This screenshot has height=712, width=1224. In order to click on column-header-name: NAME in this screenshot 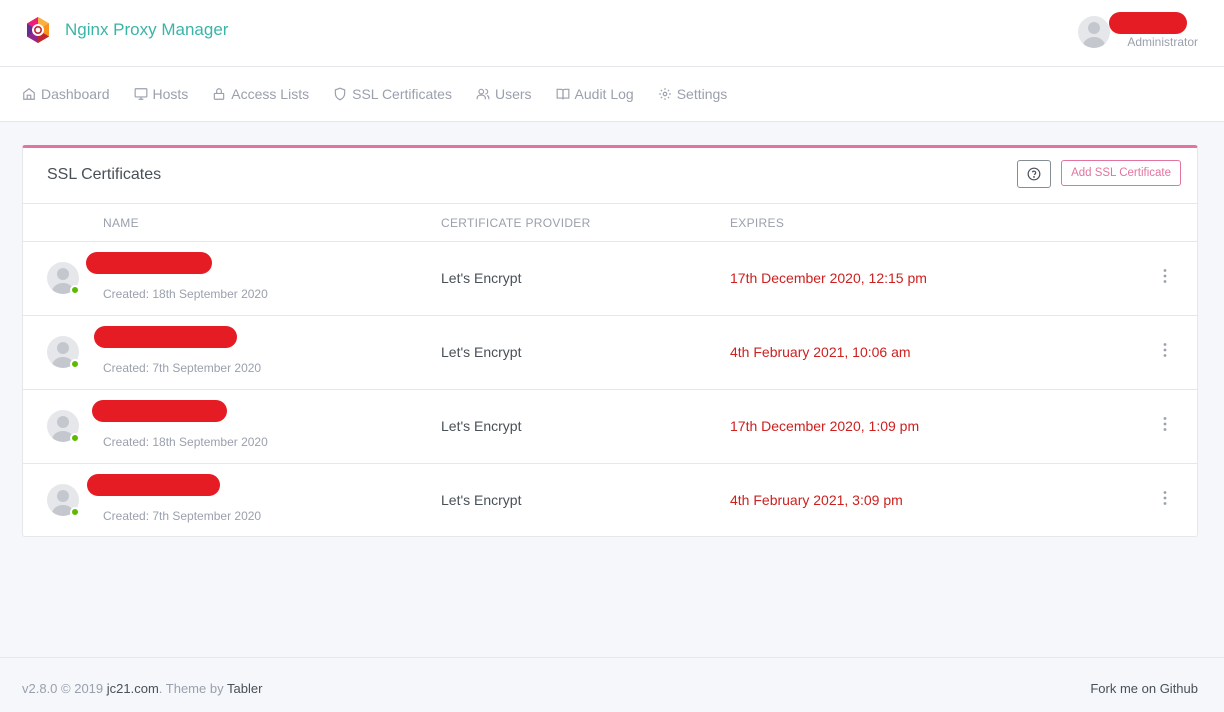, I will do `click(121, 223)`.